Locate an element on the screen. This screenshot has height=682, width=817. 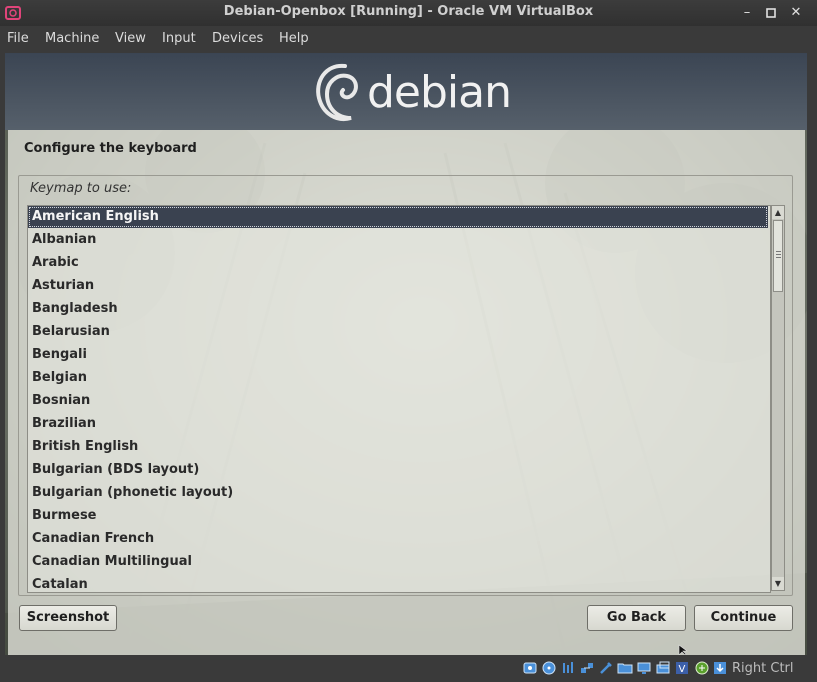
virtualization-icon: V is located at coordinates (682, 668).